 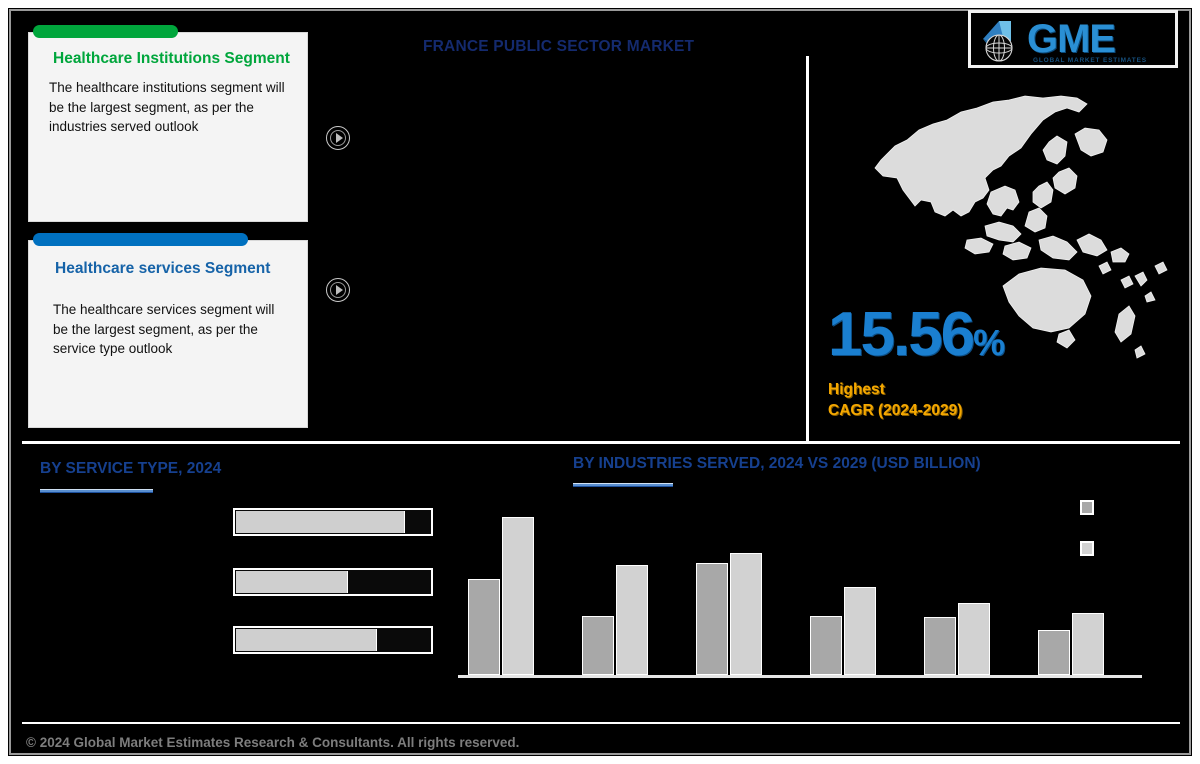 I want to click on legend-swatch-2024, so click(x=1087, y=507).